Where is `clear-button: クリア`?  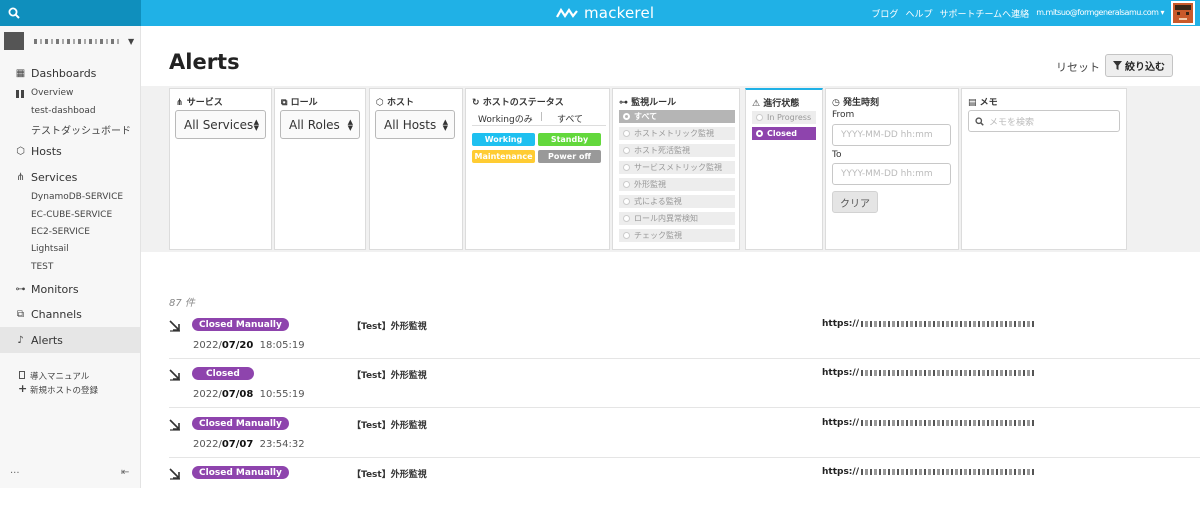 clear-button: クリア is located at coordinates (855, 202).